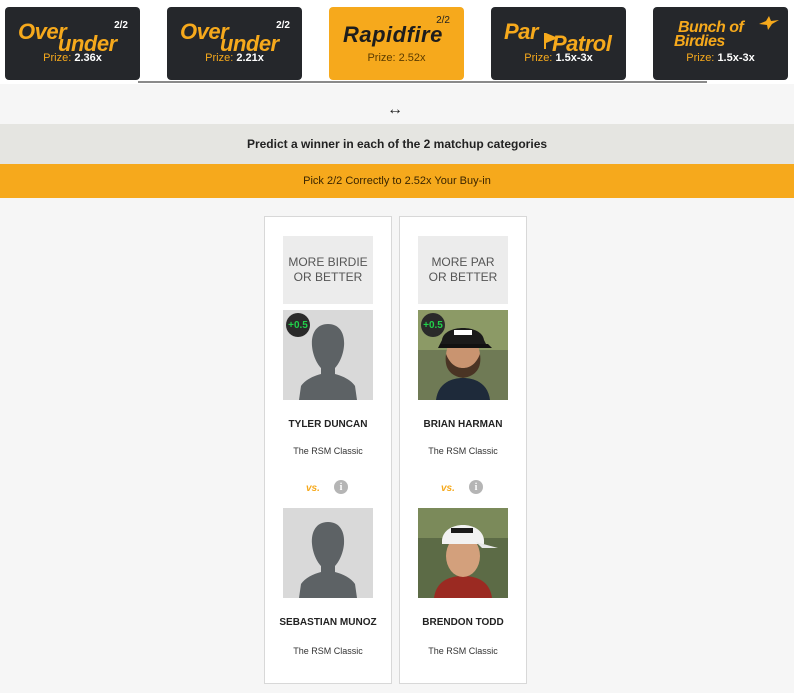 The height and width of the screenshot is (693, 794). Describe the element at coordinates (412, 58) in the screenshot. I see `prize-value: 2.52x` at that location.